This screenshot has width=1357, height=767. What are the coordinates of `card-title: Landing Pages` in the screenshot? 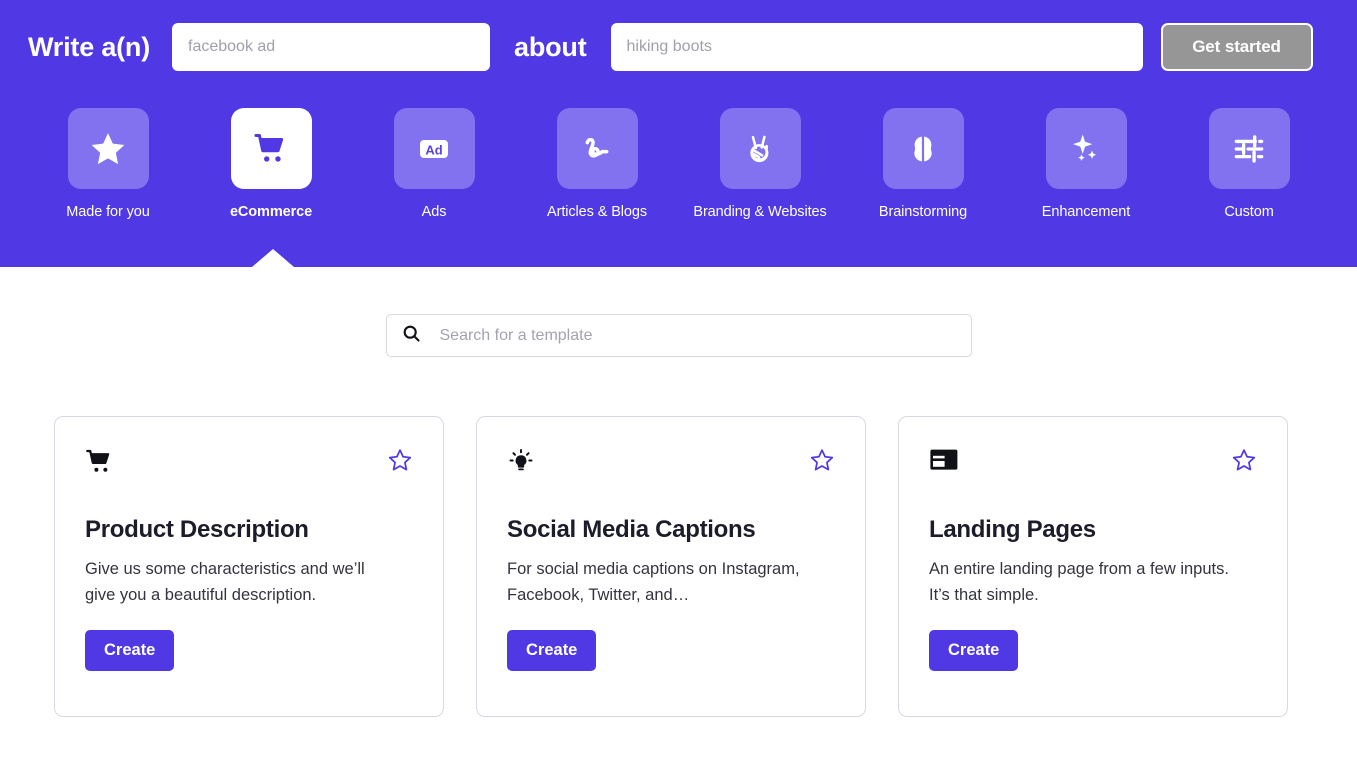 It's located at (1012, 529).